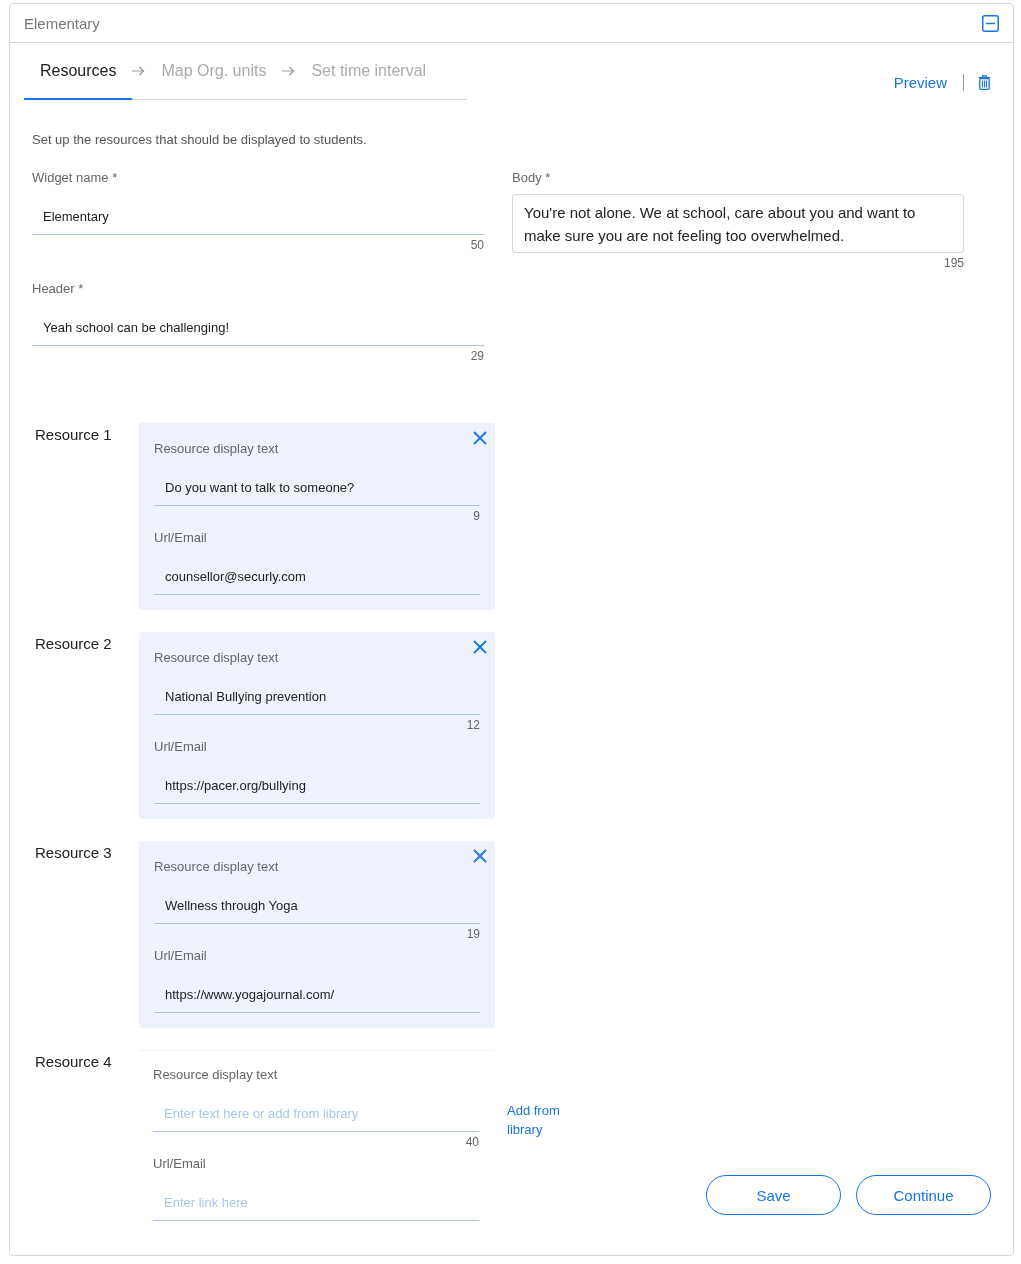 The width and height of the screenshot is (1021, 1264). Describe the element at coordinates (258, 327) in the screenshot. I see `header-field: Yeah school can be challenging!` at that location.